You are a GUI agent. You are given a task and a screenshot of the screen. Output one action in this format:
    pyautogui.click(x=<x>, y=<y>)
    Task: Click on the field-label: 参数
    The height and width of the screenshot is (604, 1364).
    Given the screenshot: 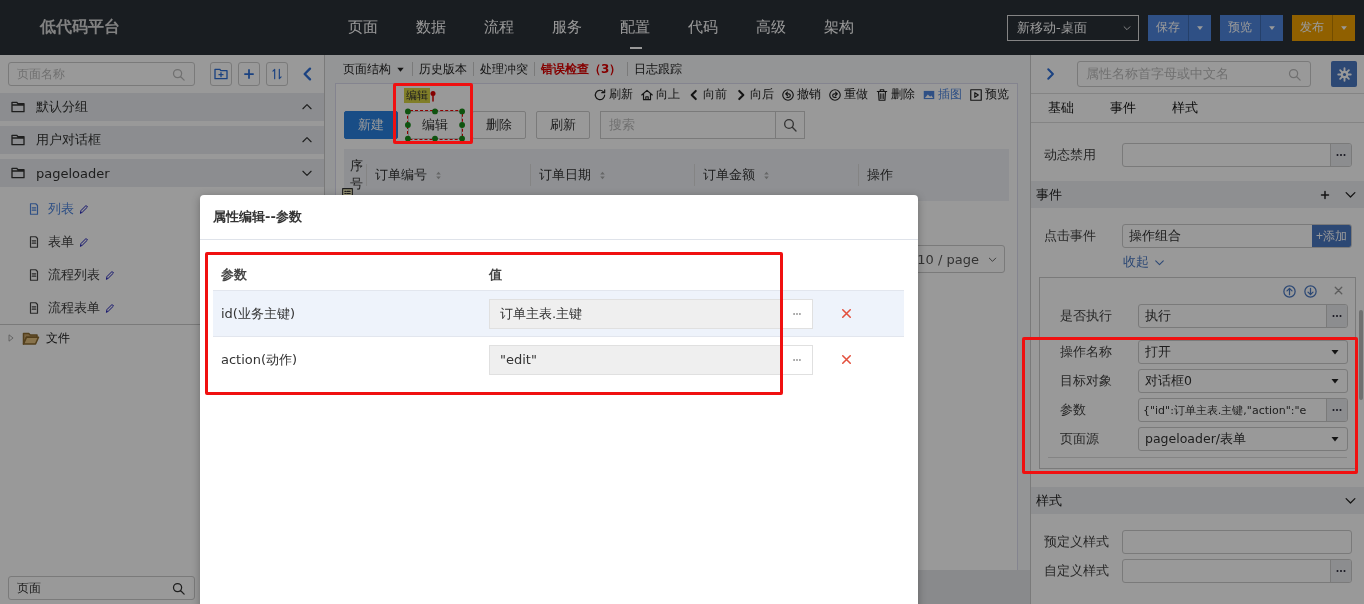 What is the action you would take?
    pyautogui.click(x=1073, y=410)
    